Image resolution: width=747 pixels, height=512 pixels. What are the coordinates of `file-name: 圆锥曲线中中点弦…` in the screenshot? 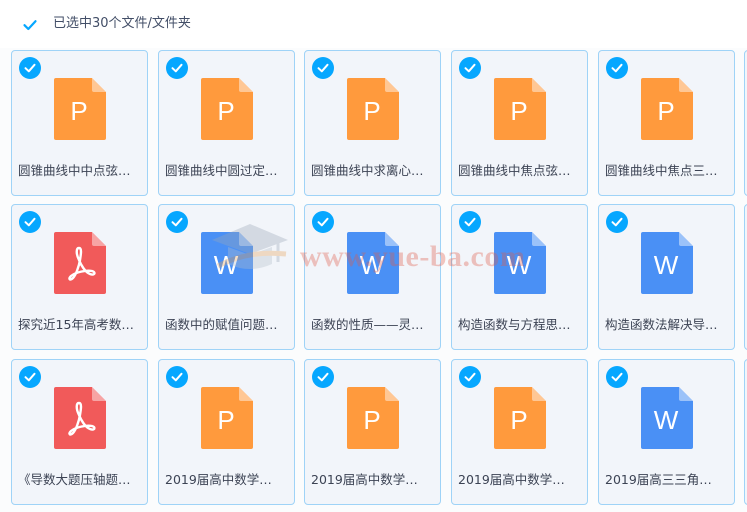 It's located at (74, 170).